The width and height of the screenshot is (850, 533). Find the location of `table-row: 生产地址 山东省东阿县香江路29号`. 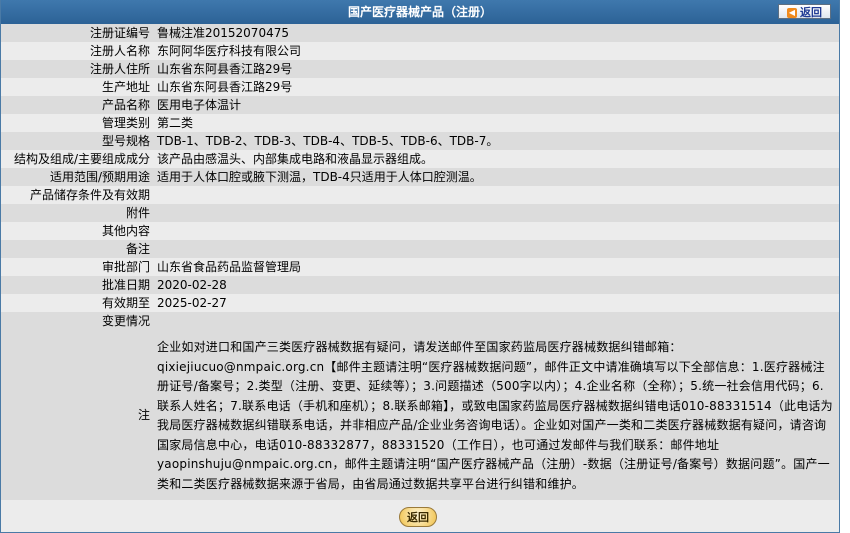

table-row: 生产地址 山东省东阿县香江路29号 is located at coordinates (420, 87).